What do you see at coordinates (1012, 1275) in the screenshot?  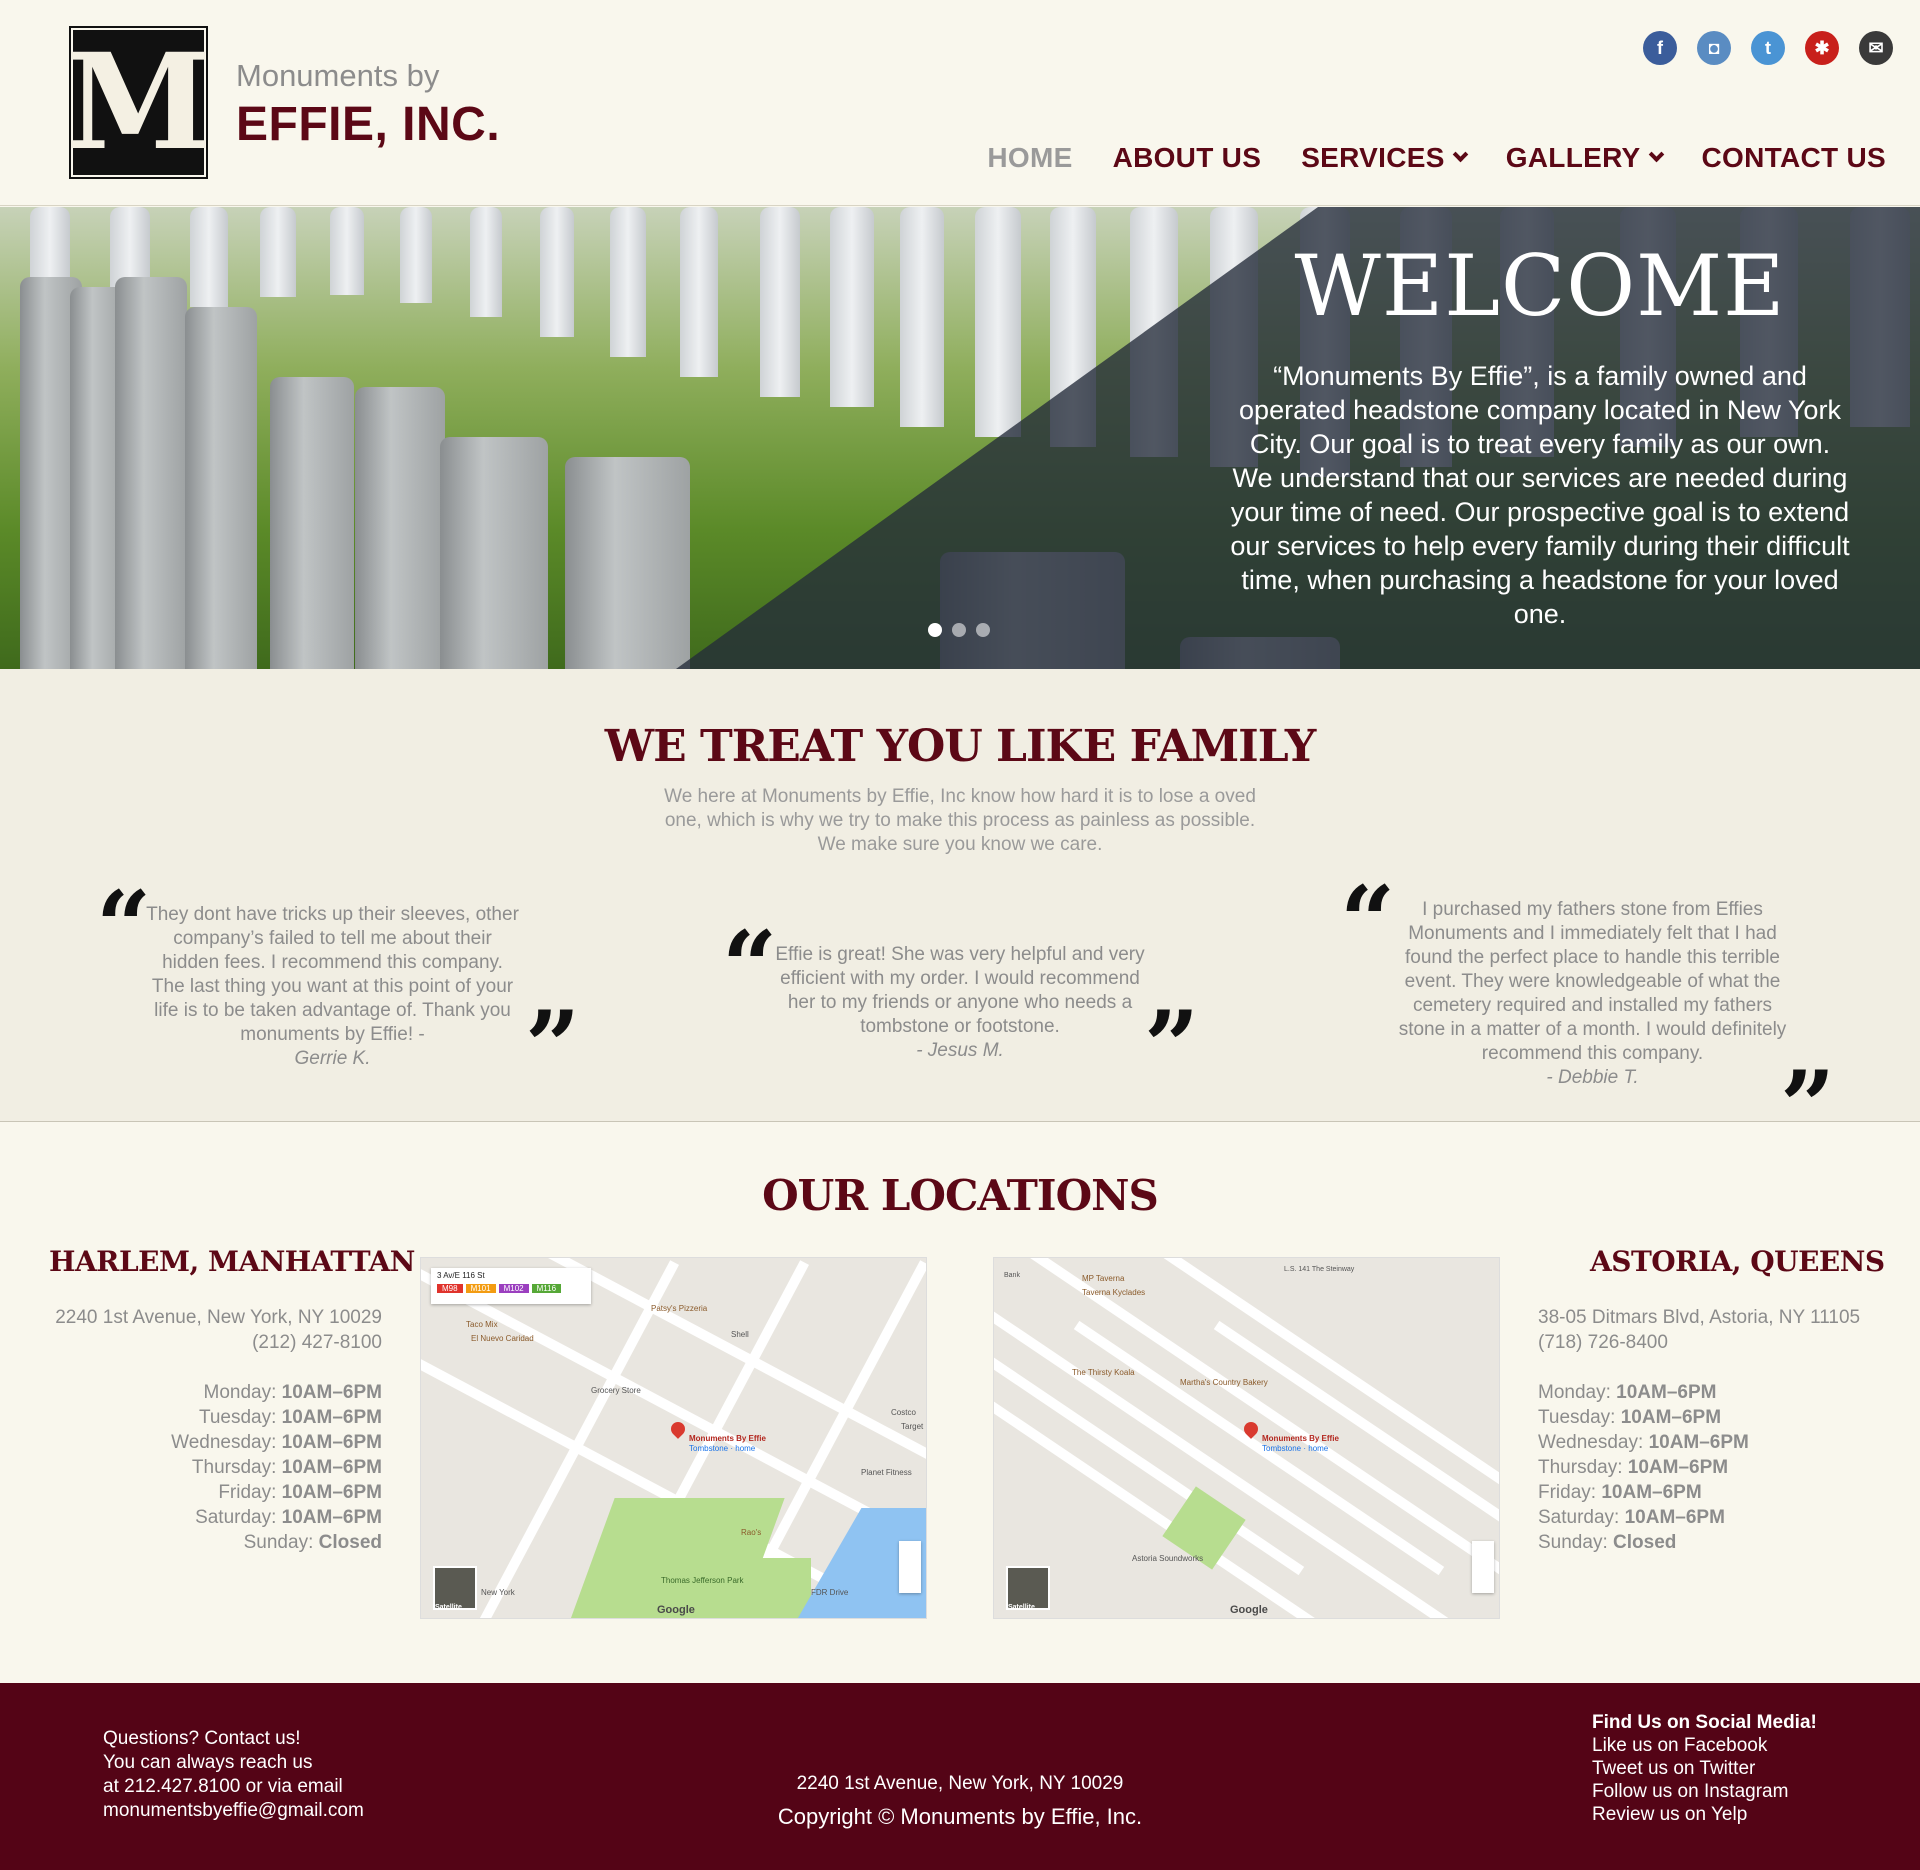 I see `map-place: Bank` at bounding box center [1012, 1275].